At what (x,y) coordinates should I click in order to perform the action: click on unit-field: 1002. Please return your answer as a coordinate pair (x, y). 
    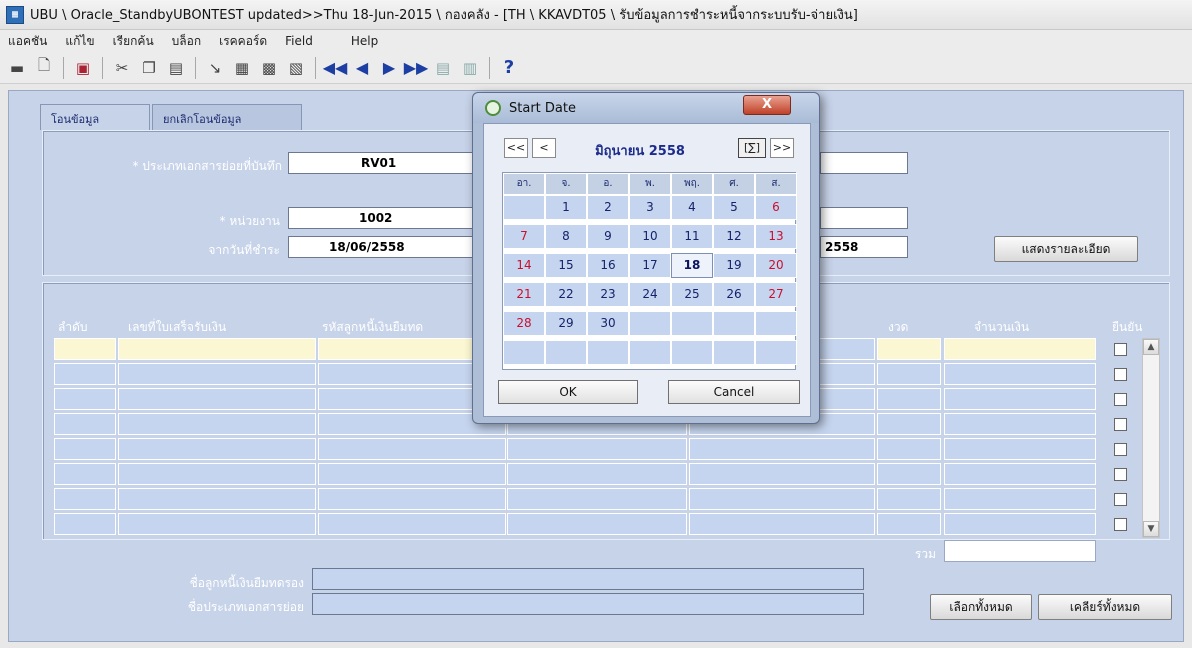
    Looking at the image, I should click on (381, 218).